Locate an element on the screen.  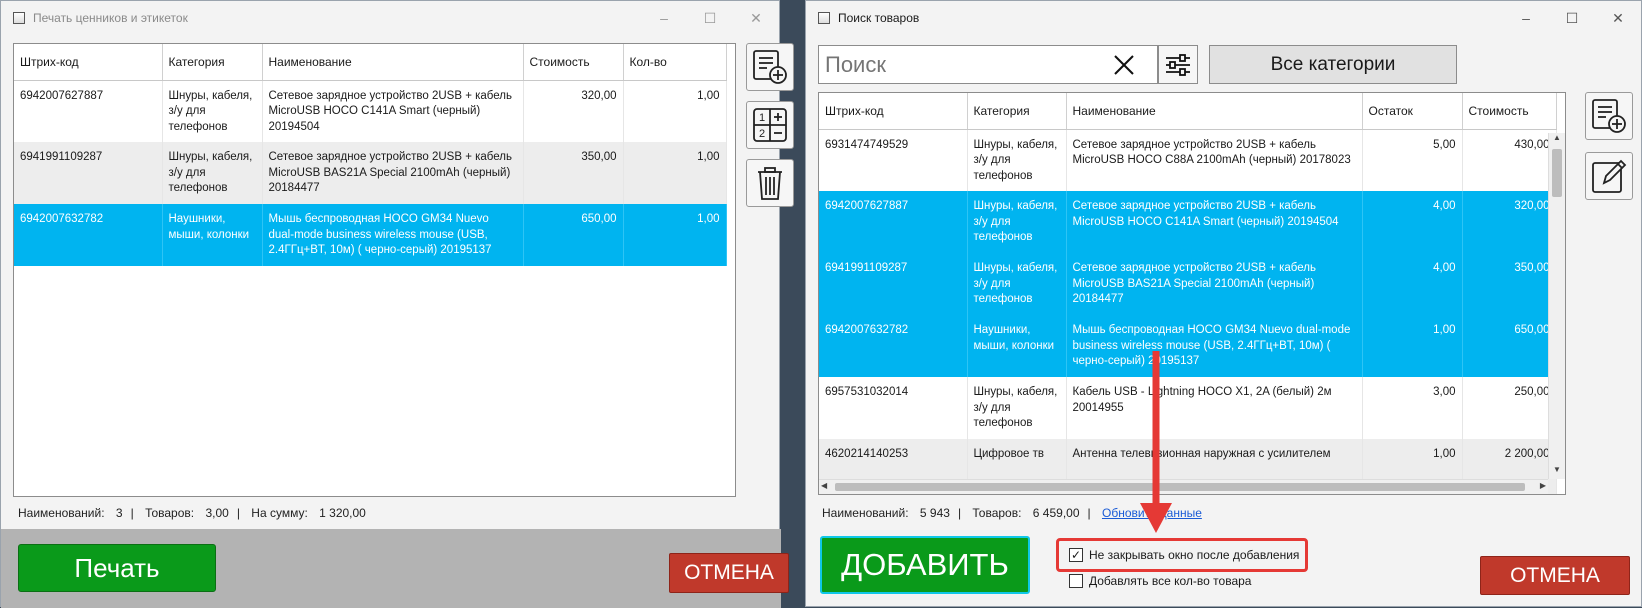
svg-text: 1 is located at coordinates (762, 118).